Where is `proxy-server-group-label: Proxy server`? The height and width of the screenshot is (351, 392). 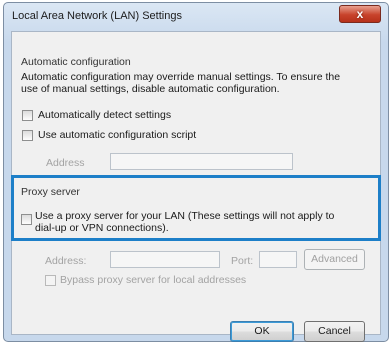 proxy-server-group-label: Proxy server is located at coordinates (50, 192).